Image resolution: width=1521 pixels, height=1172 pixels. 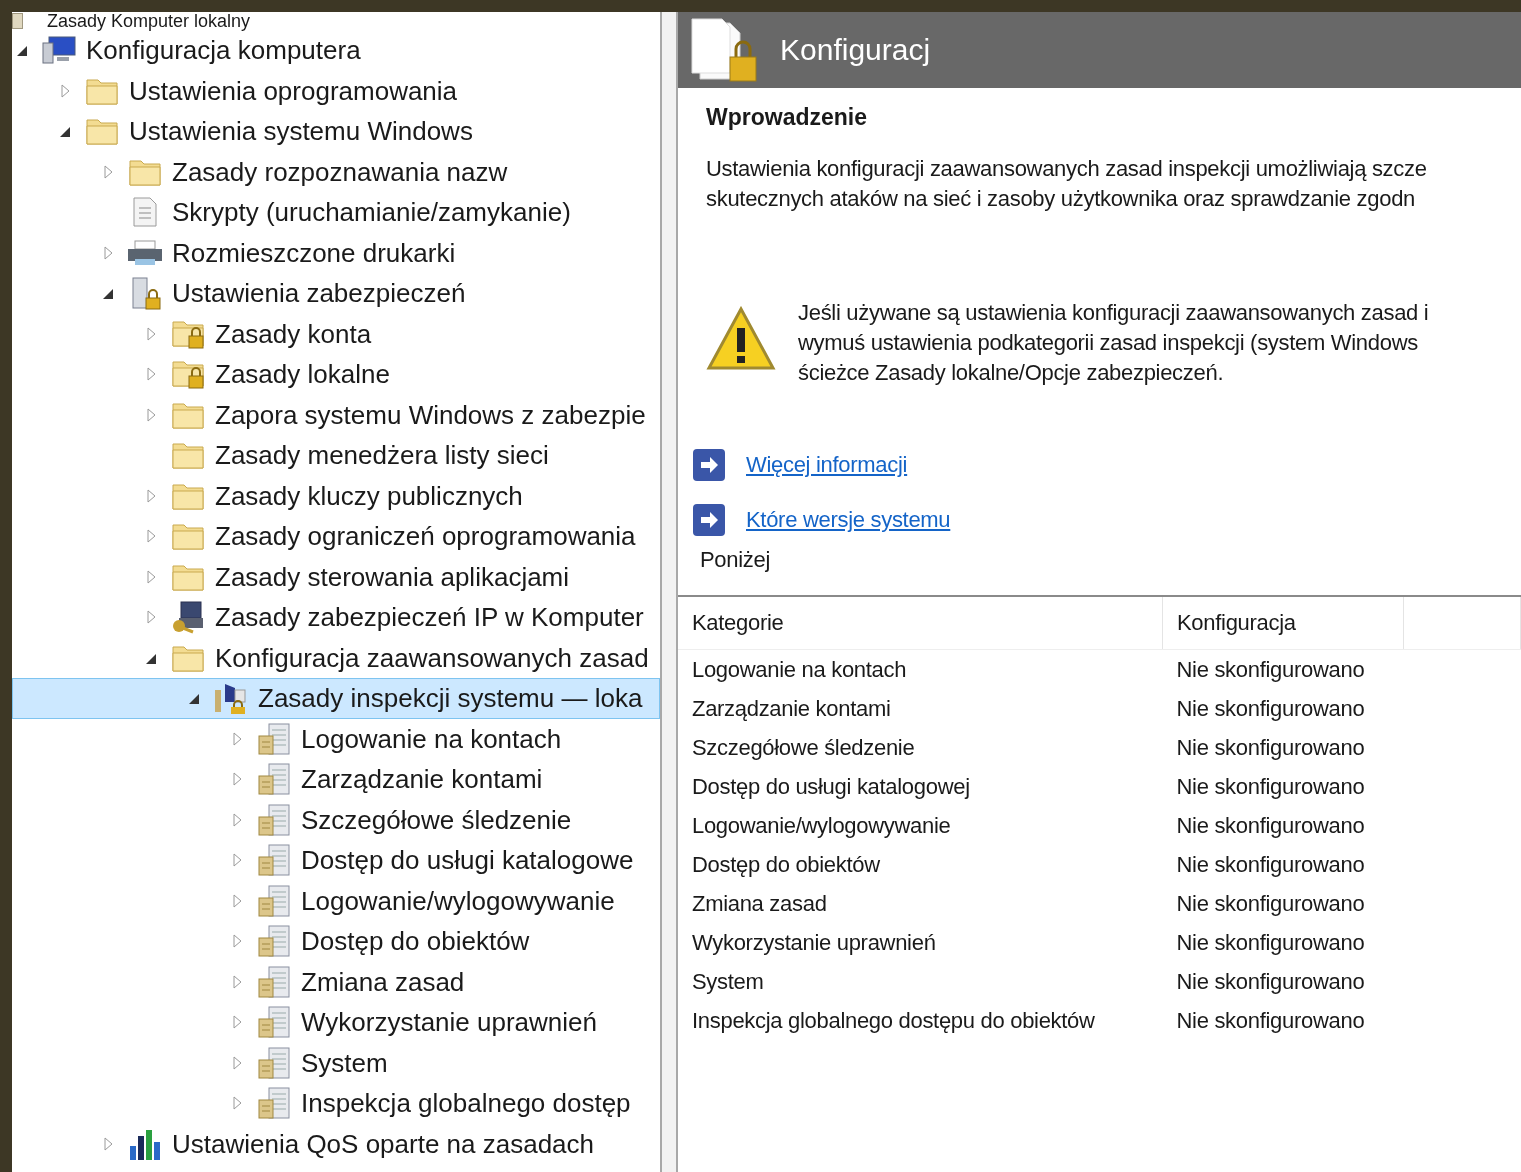 What do you see at coordinates (336, 1062) in the screenshot?
I see `tree-item: System` at bounding box center [336, 1062].